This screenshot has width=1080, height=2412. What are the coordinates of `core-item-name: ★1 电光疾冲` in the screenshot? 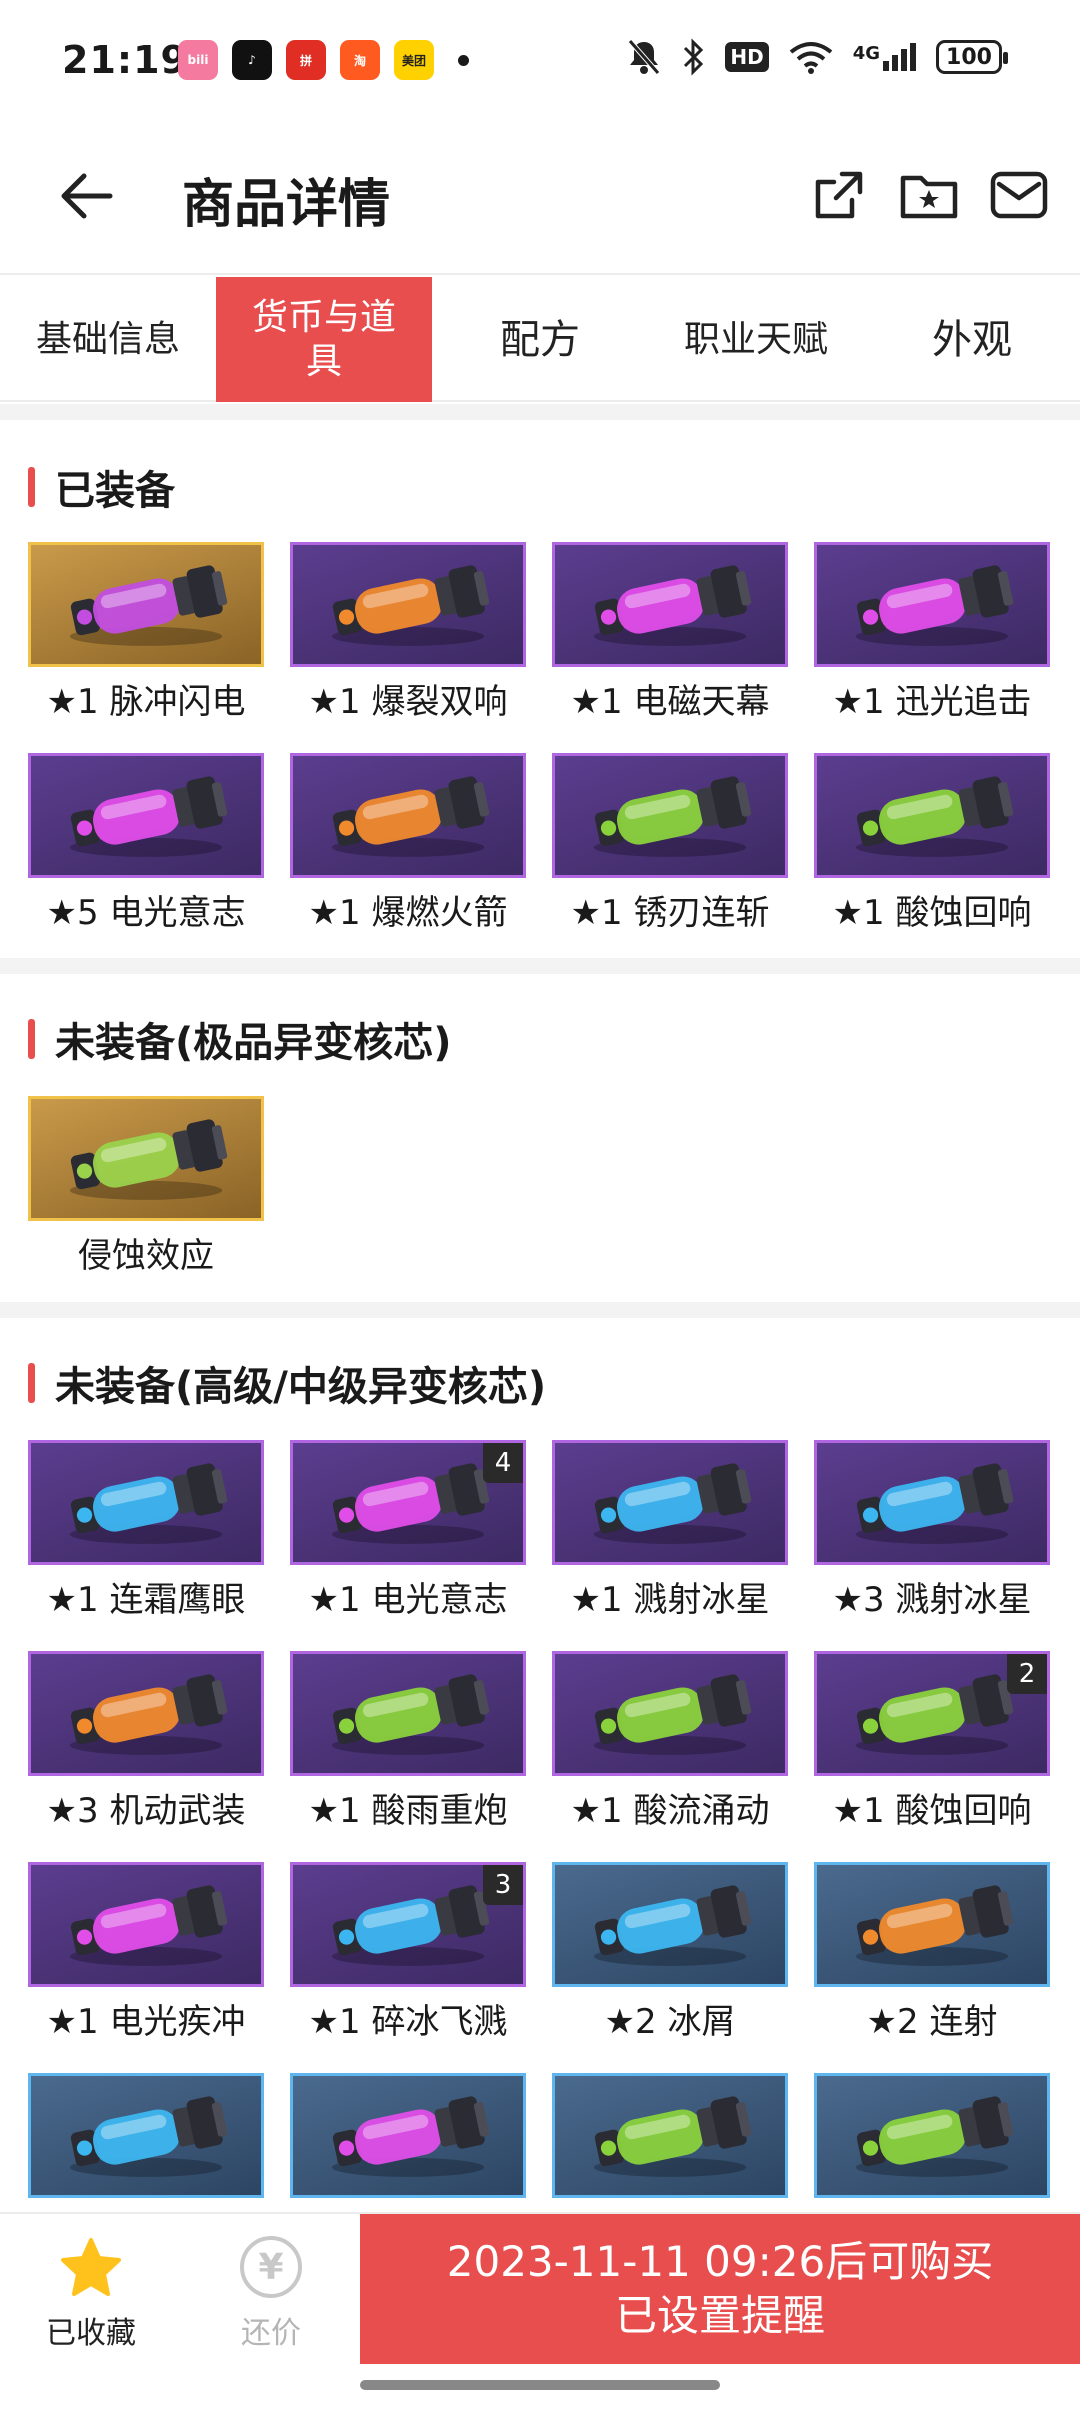 It's located at (146, 2022).